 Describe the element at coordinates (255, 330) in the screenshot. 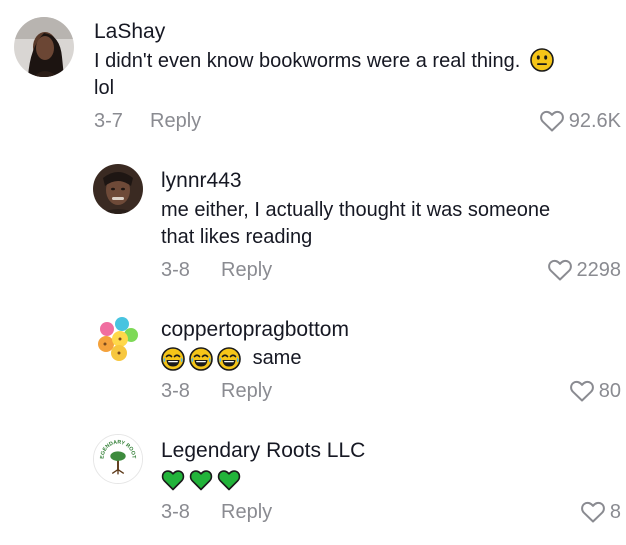

I see `comment-username: coppertopragbottom` at that location.